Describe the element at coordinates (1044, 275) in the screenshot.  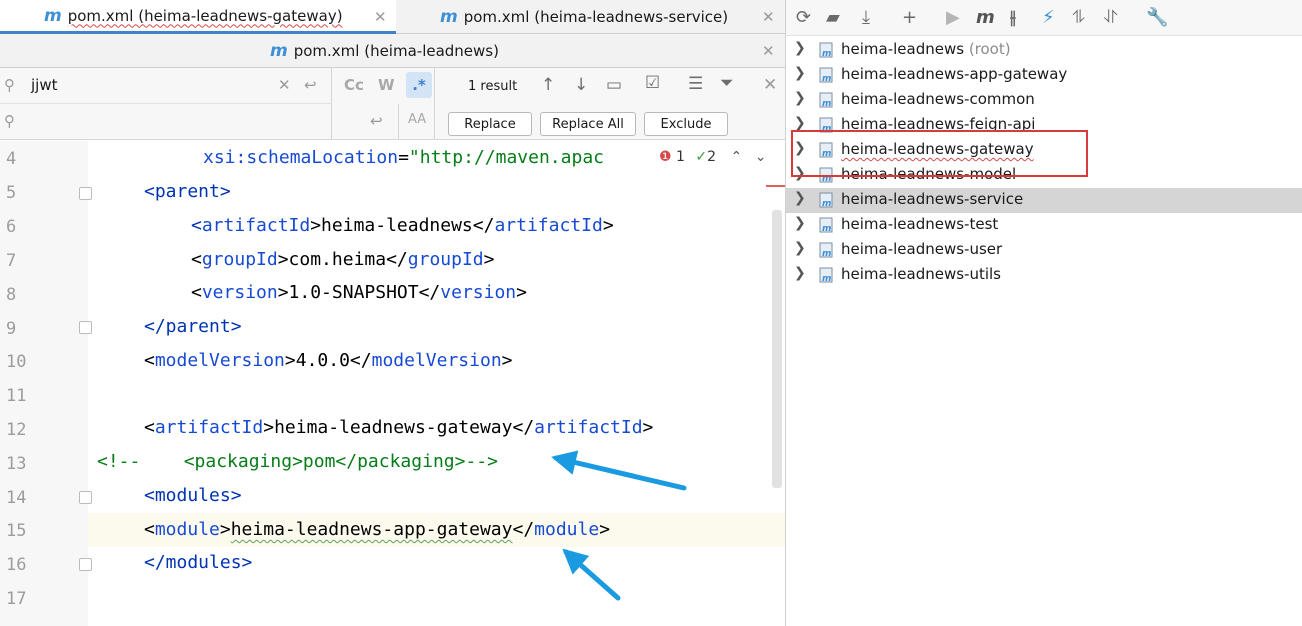
I see `tree-item: ❯ m heima-leadnews-utils` at that location.